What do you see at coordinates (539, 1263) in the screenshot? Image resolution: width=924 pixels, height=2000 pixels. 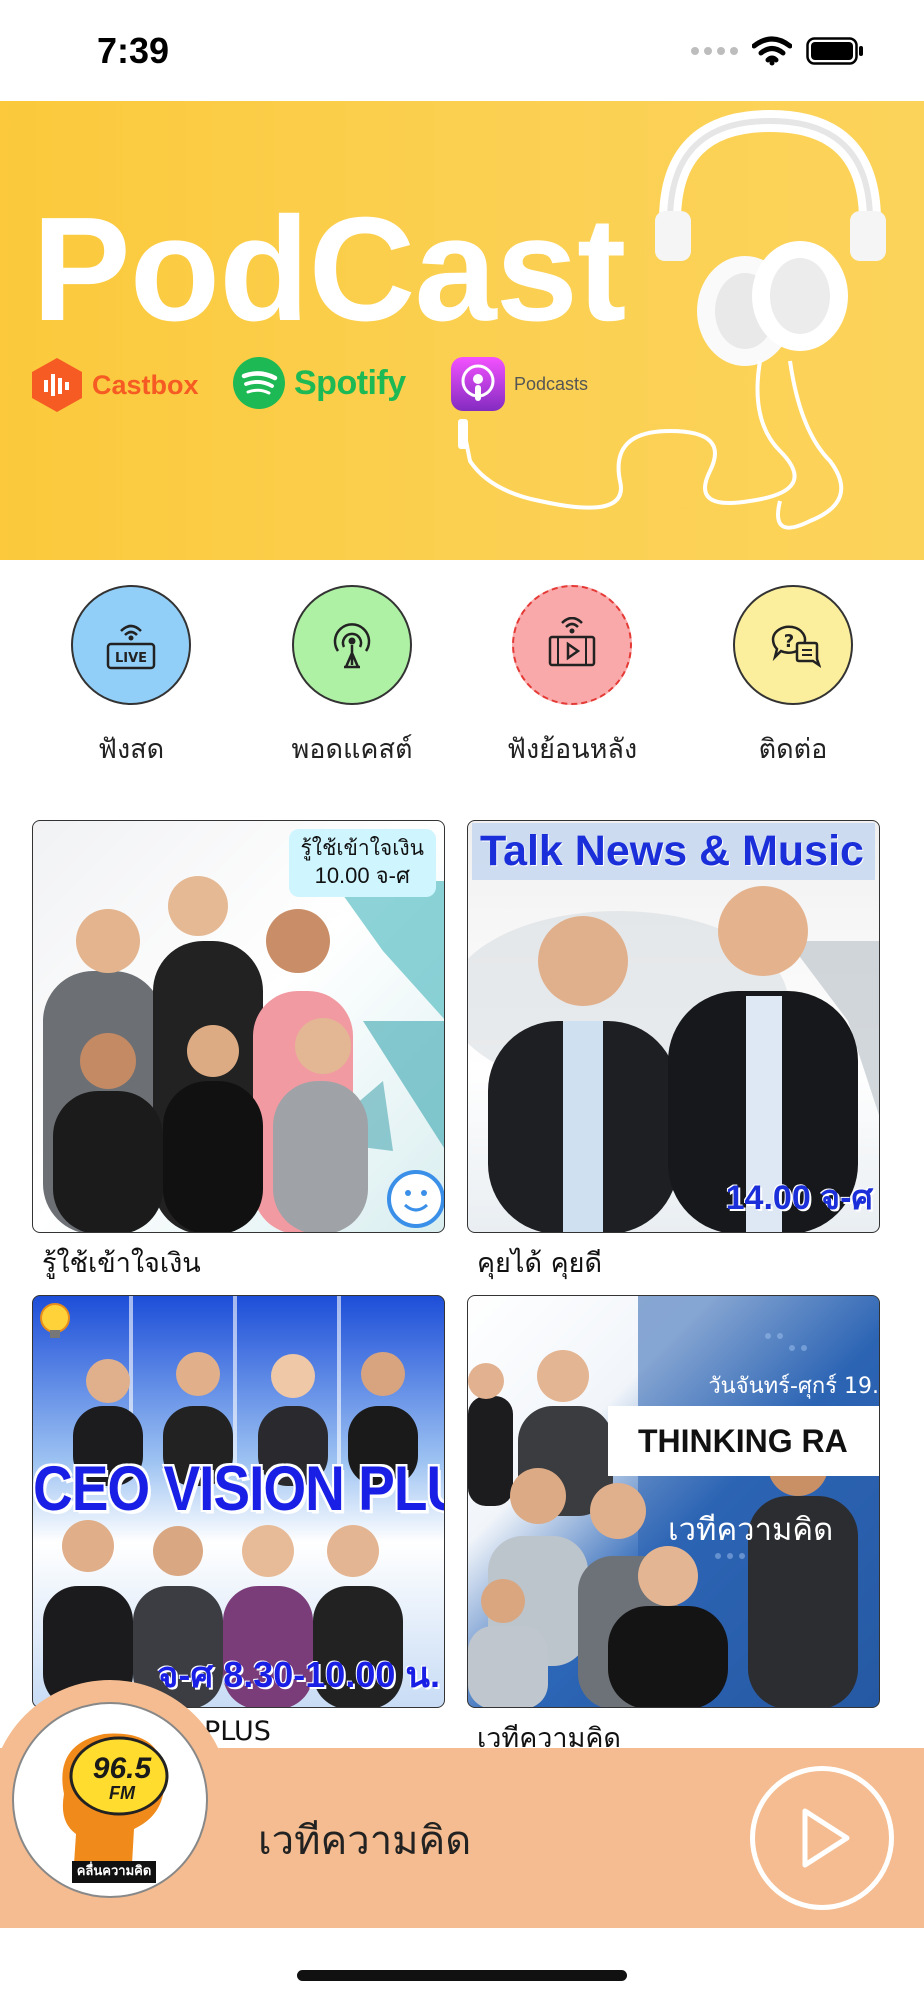 I see `program-title: คุยได้ คุยดี` at bounding box center [539, 1263].